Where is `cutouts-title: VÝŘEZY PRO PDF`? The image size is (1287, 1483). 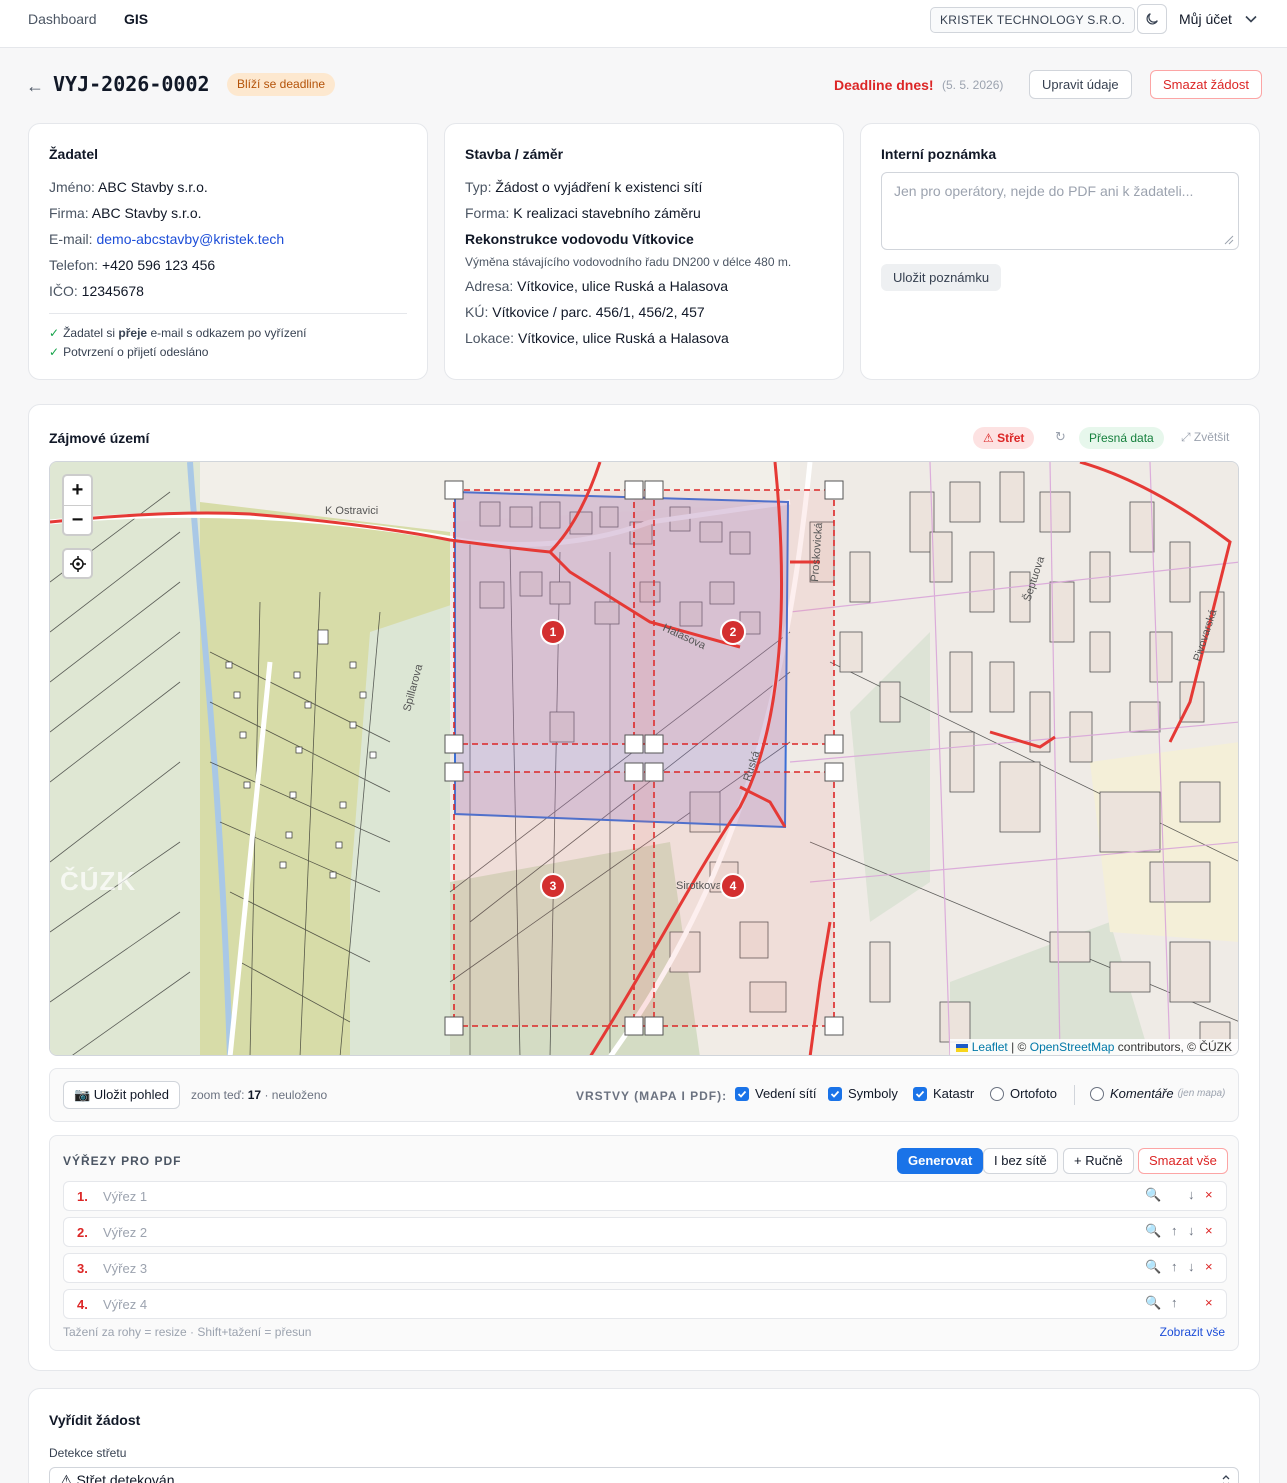
cutouts-title: VÝŘEZY PRO PDF is located at coordinates (122, 1161).